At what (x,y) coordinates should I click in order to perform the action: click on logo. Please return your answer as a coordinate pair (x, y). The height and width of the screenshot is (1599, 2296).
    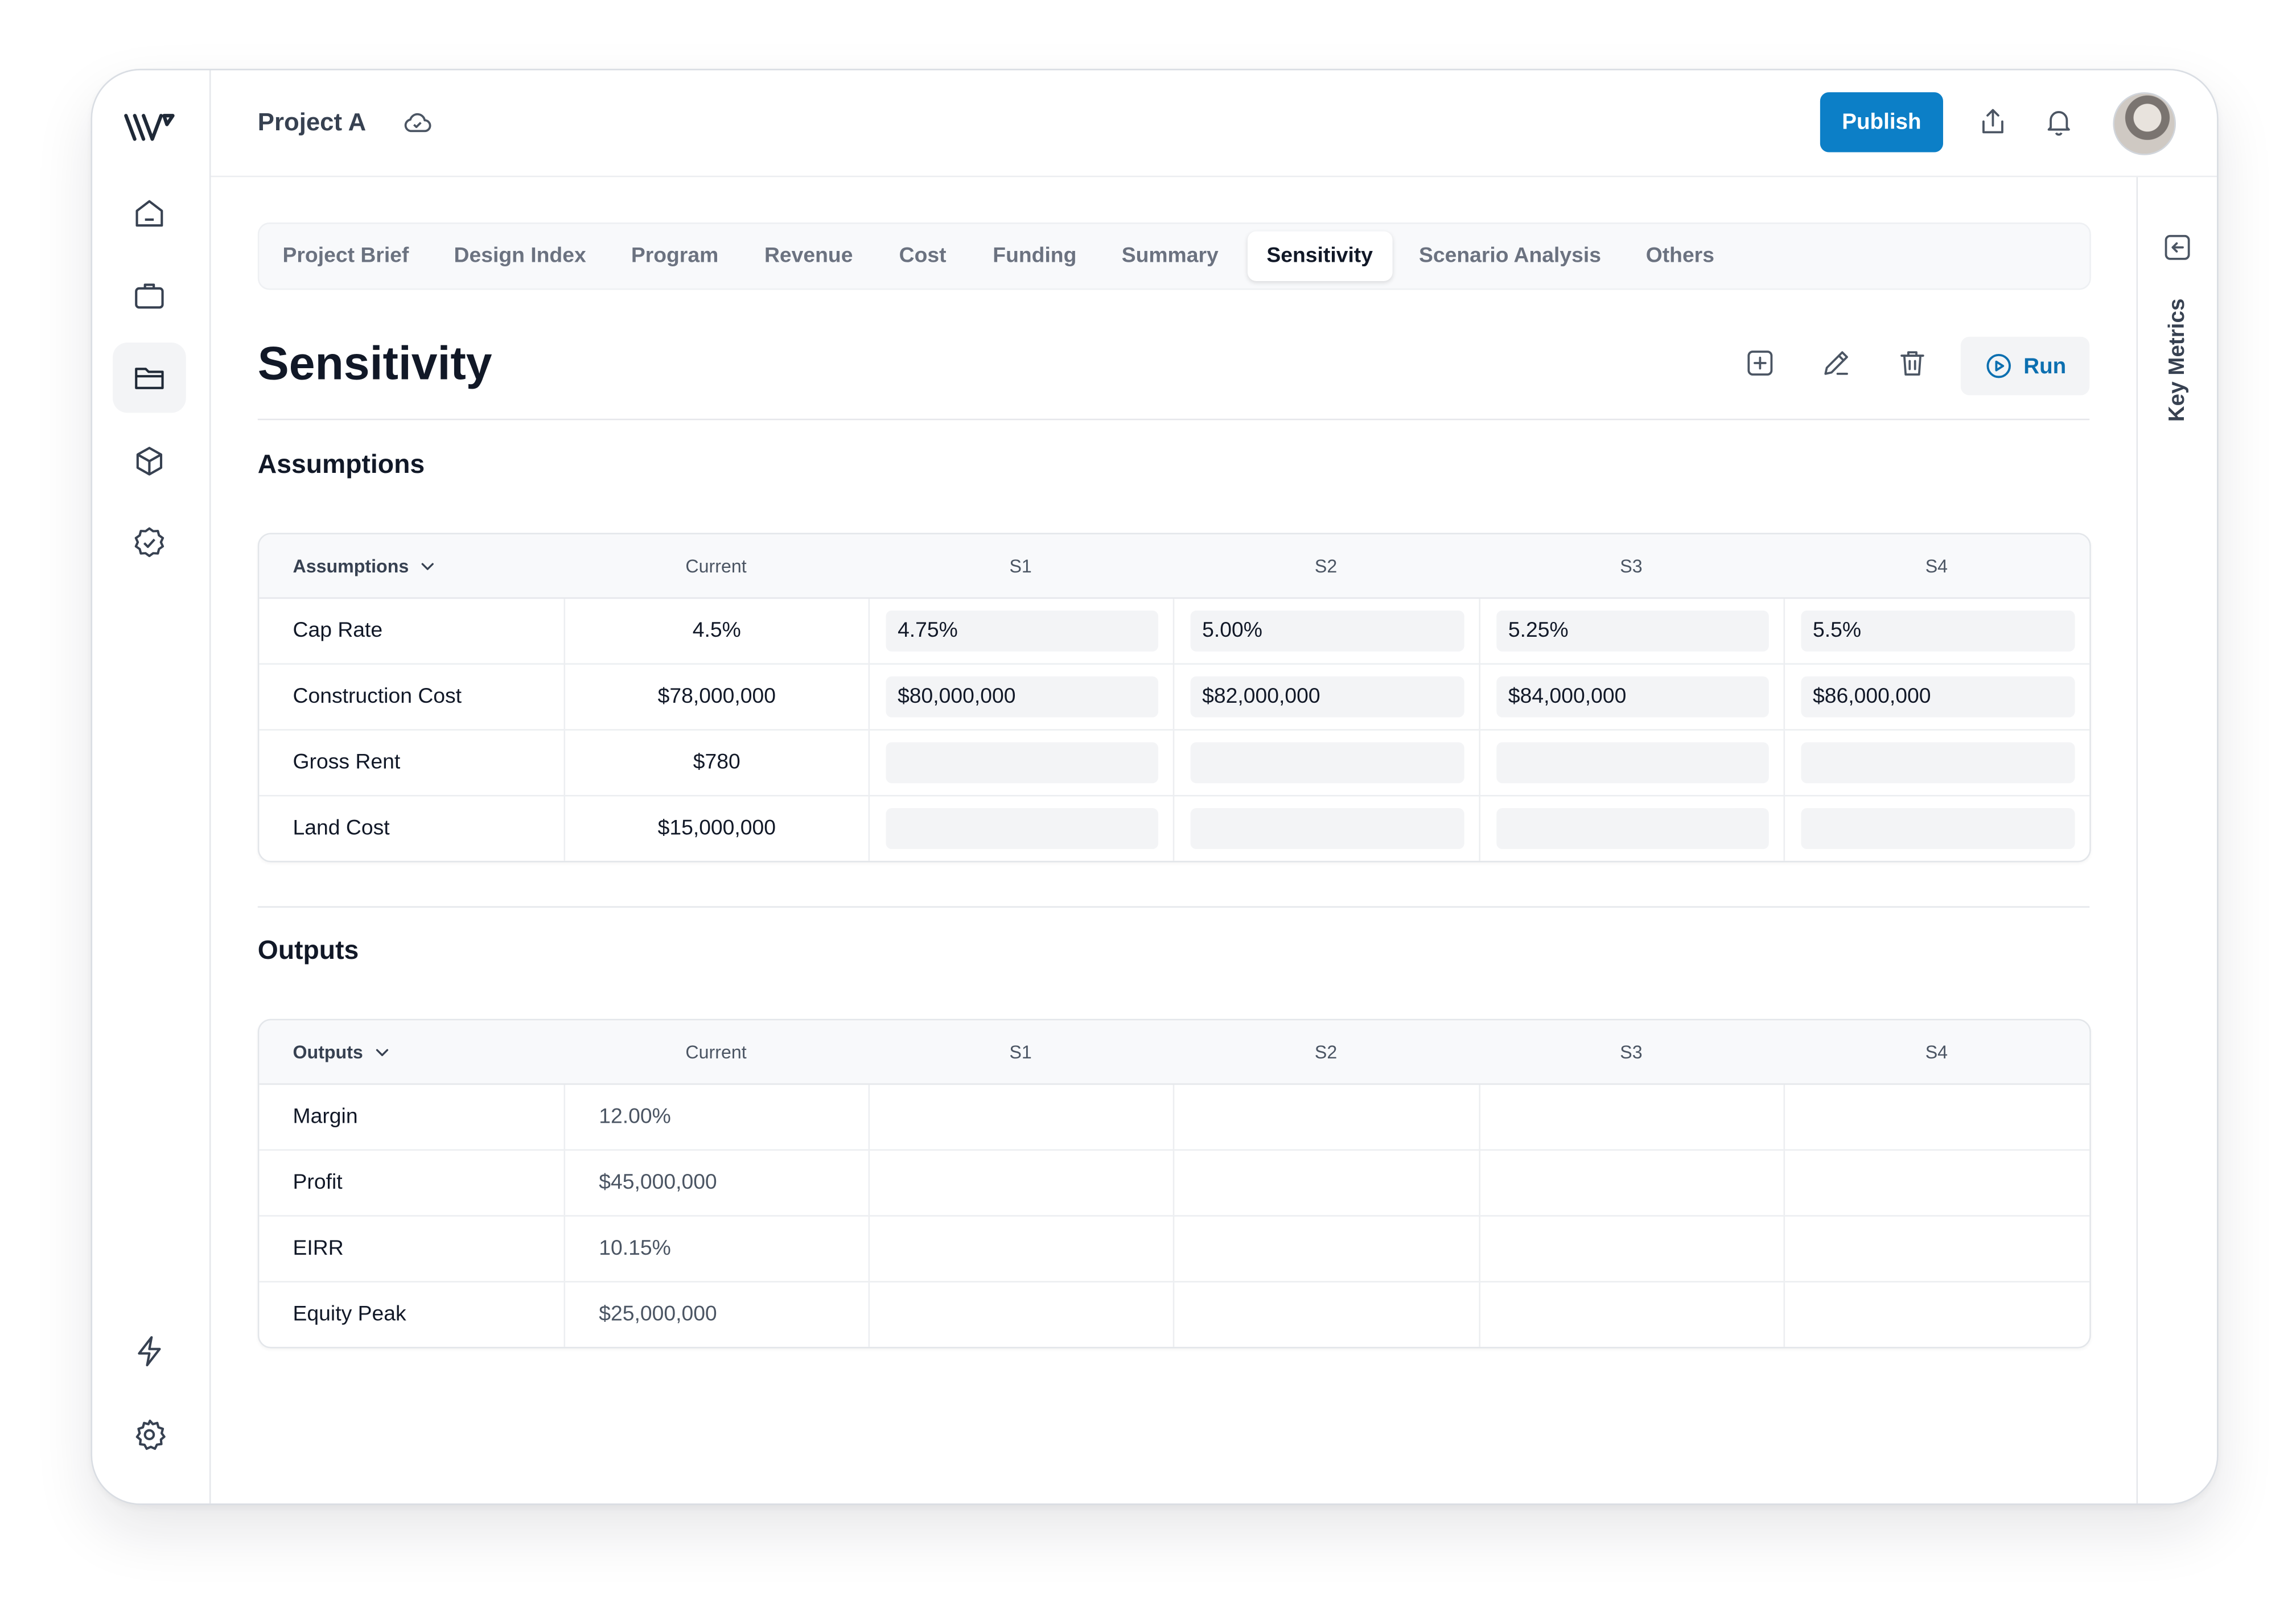
    Looking at the image, I should click on (149, 127).